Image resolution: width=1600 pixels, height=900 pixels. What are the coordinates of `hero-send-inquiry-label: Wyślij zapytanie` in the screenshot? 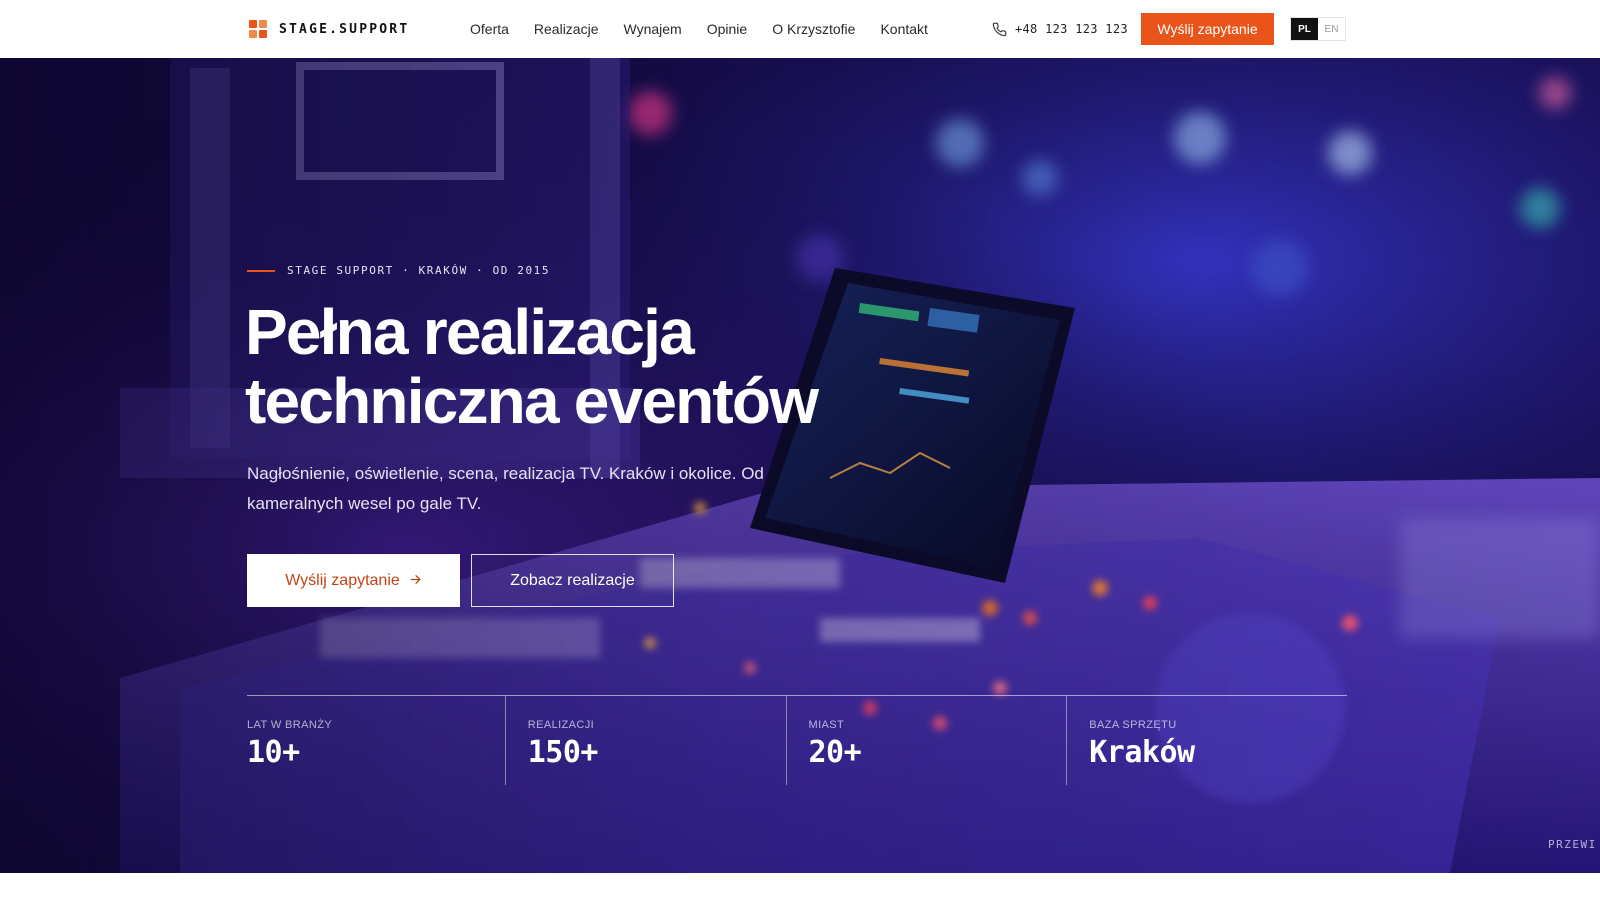 It's located at (342, 580).